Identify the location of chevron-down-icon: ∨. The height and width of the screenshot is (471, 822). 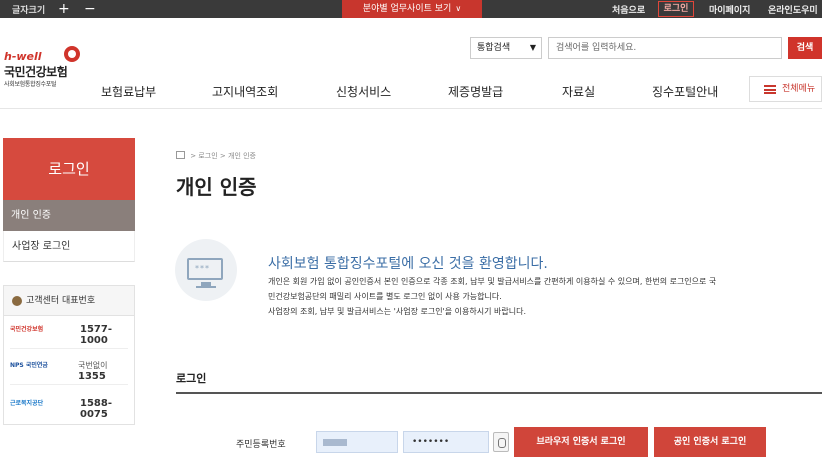
(458, 8).